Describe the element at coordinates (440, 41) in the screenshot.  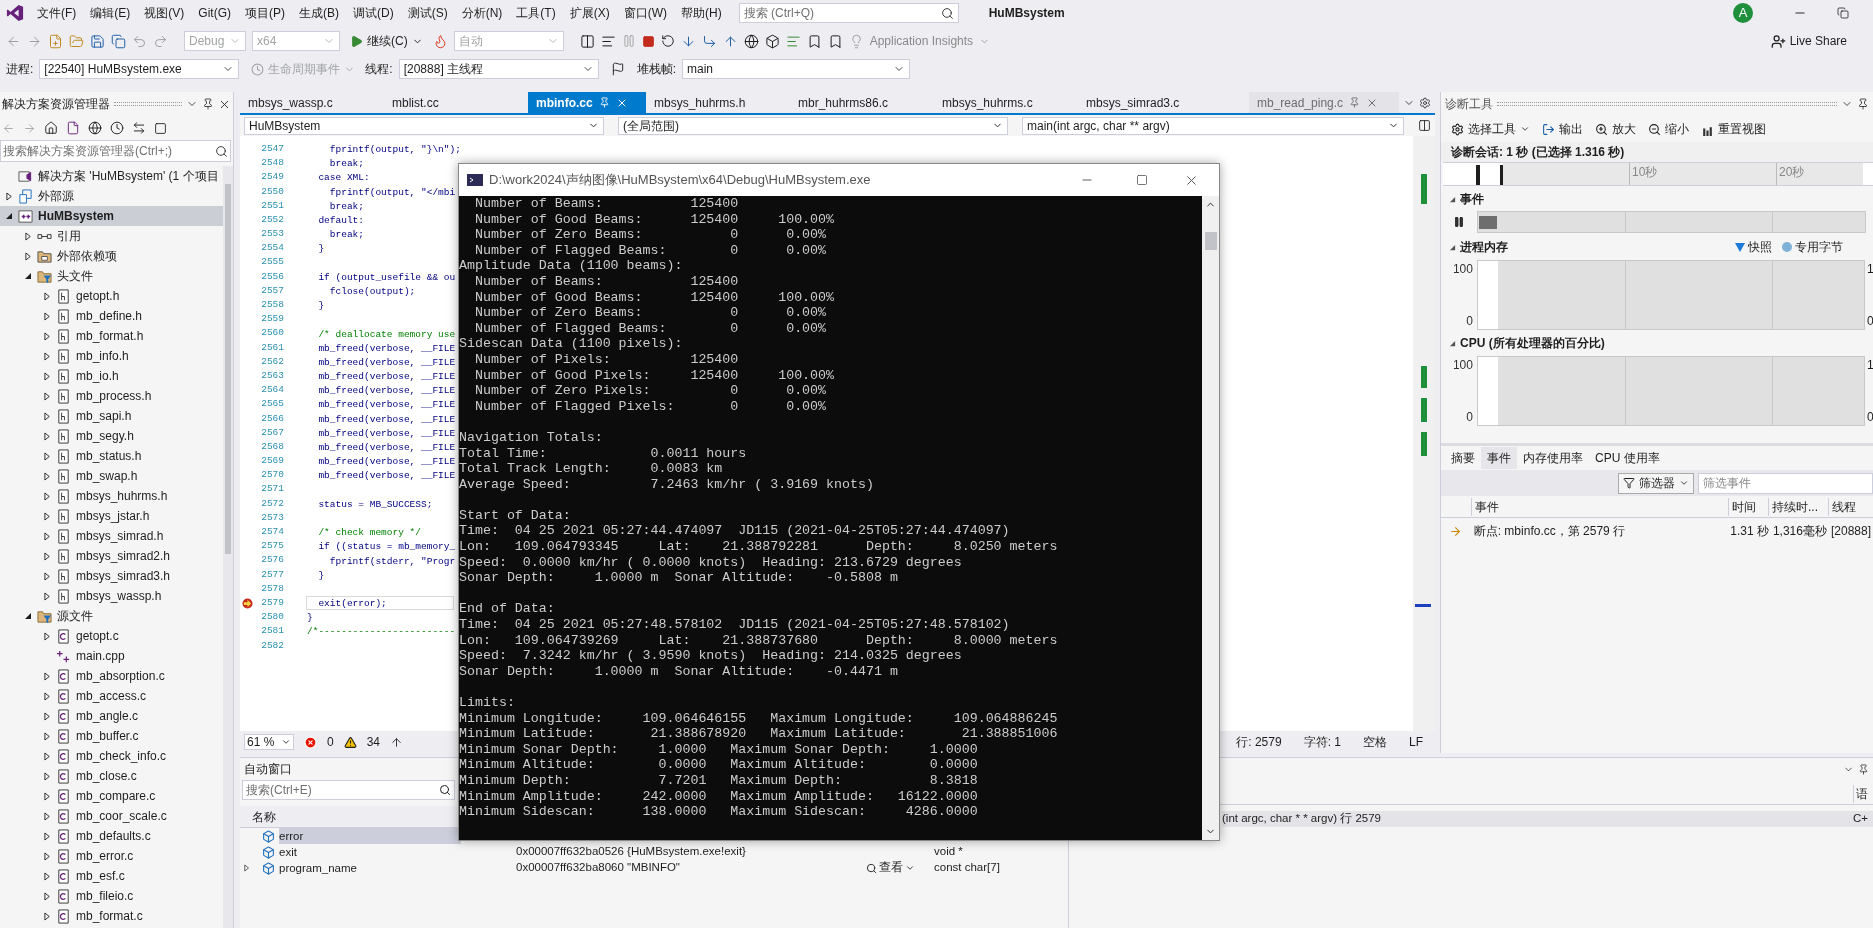
I see `flame-icon` at that location.